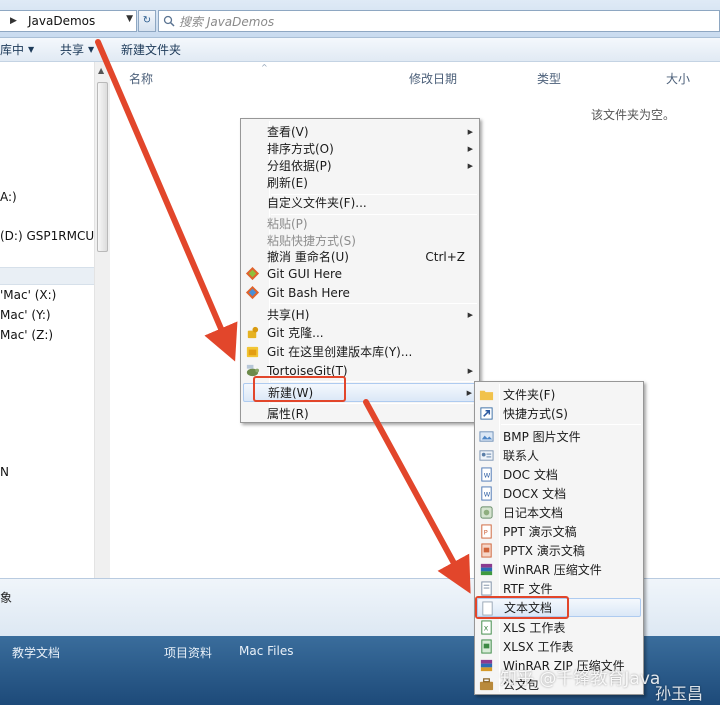 The width and height of the screenshot is (720, 705). What do you see at coordinates (559, 455) in the screenshot?
I see `new-item-contact: 联系人` at bounding box center [559, 455].